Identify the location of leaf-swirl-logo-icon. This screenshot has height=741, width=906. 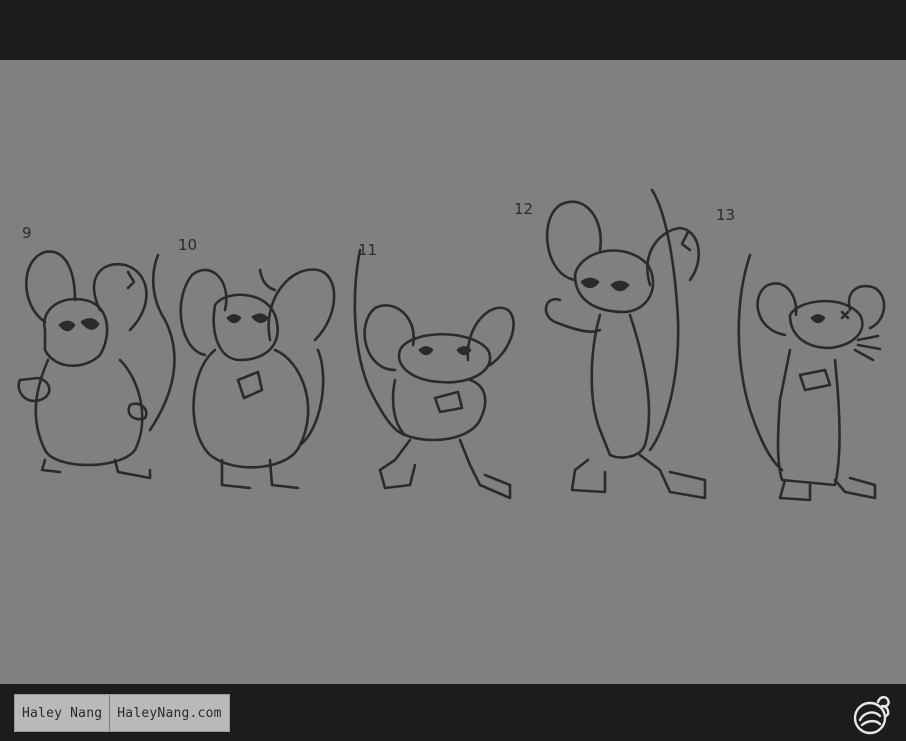
(872, 714).